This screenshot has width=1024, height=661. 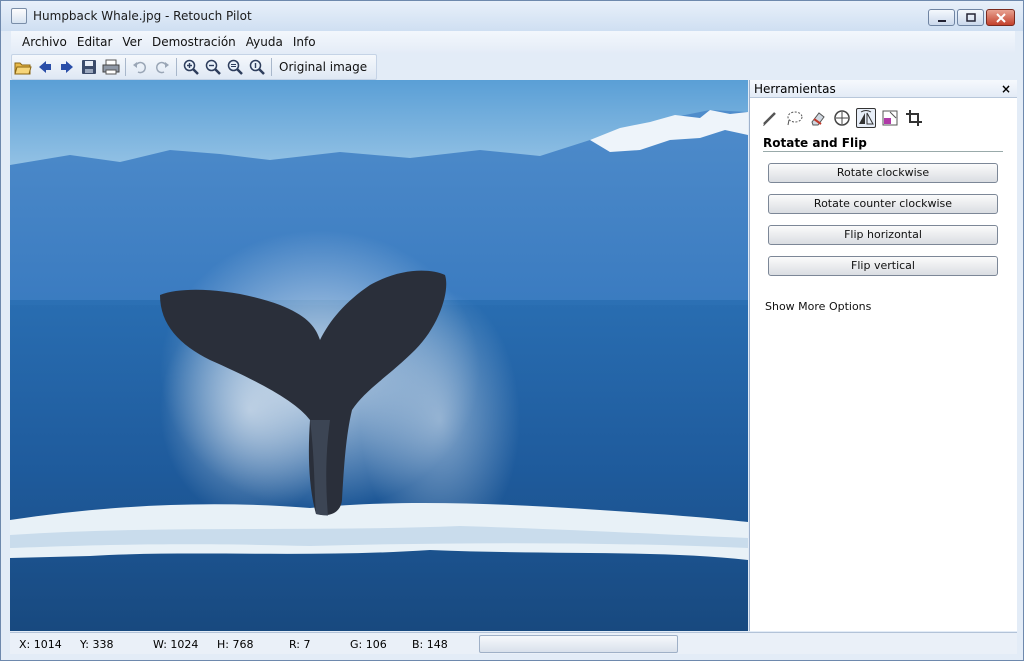 I want to click on back-arrow-icon, so click(x=45, y=67).